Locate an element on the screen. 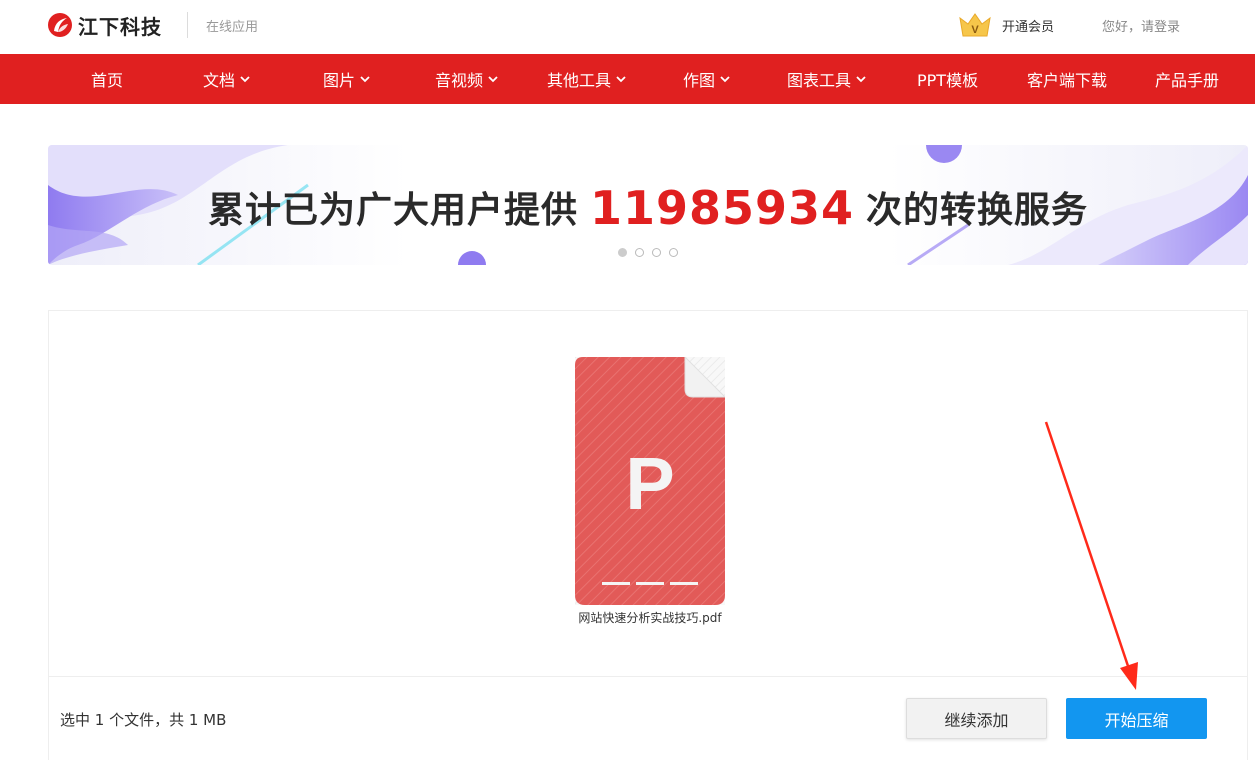 The height and width of the screenshot is (774, 1255). brand-logo: 江下科技 is located at coordinates (104, 25).